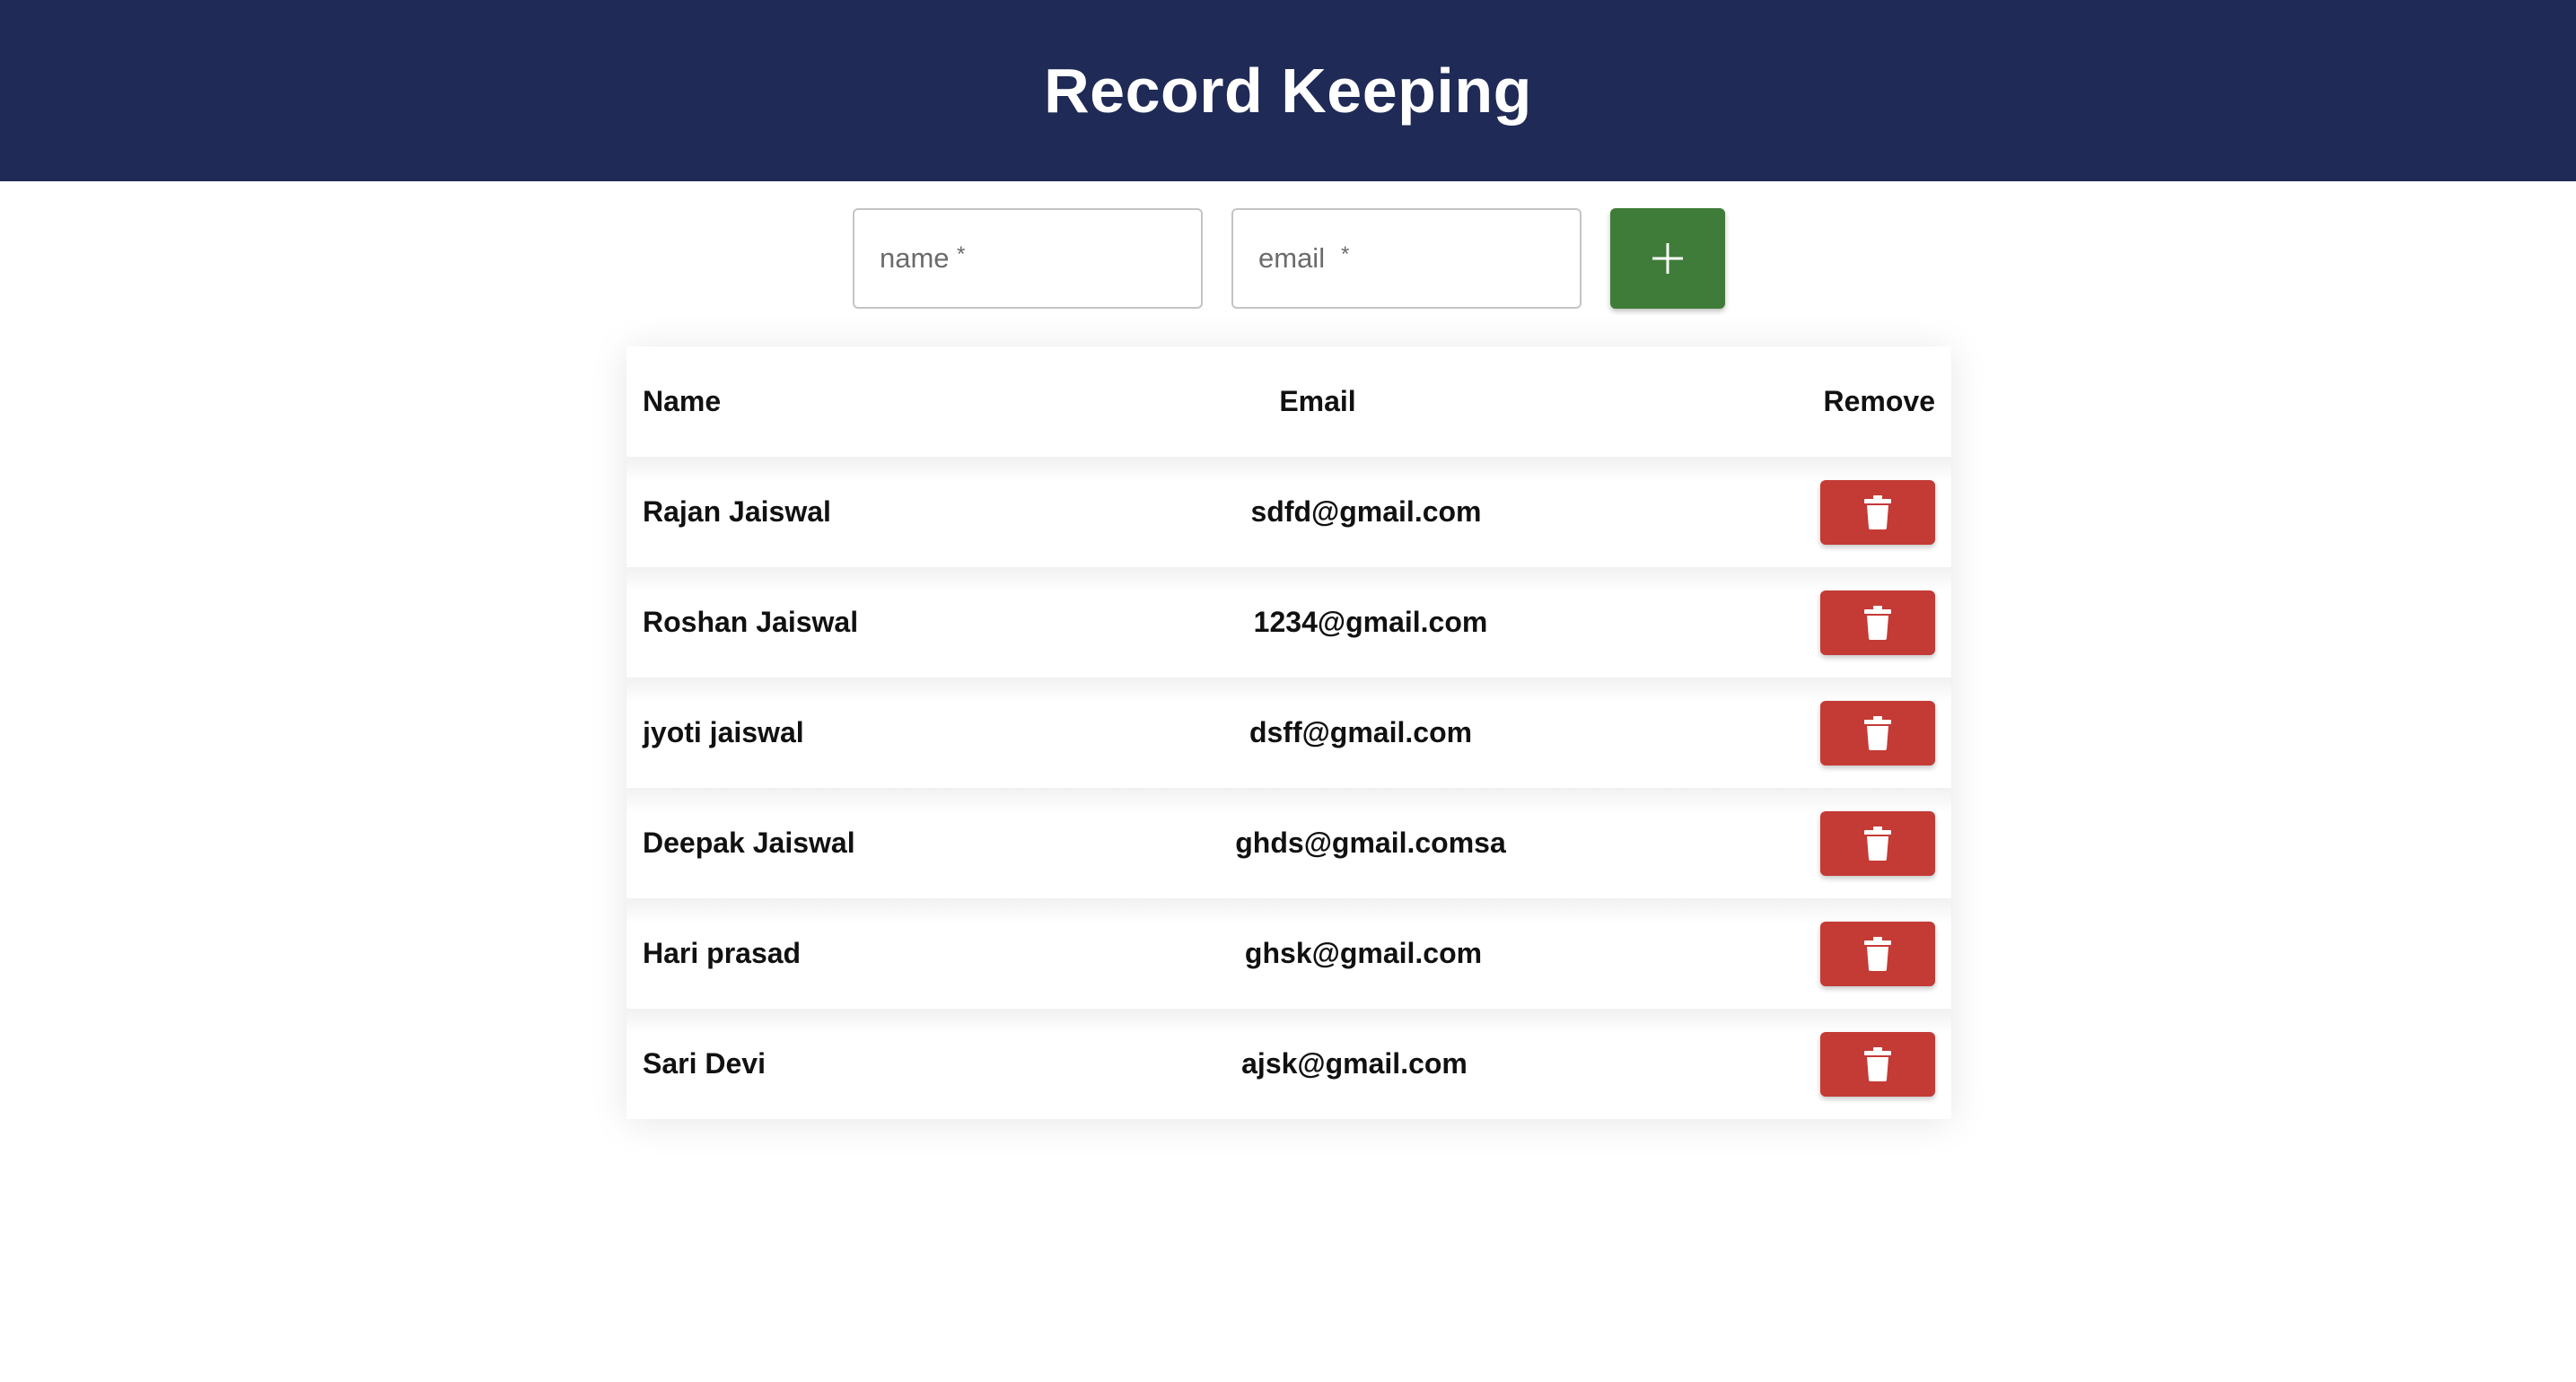 This screenshot has height=1382, width=2576. I want to click on table-row: Hari prasad ghsk@gmail.com, so click(1288, 953).